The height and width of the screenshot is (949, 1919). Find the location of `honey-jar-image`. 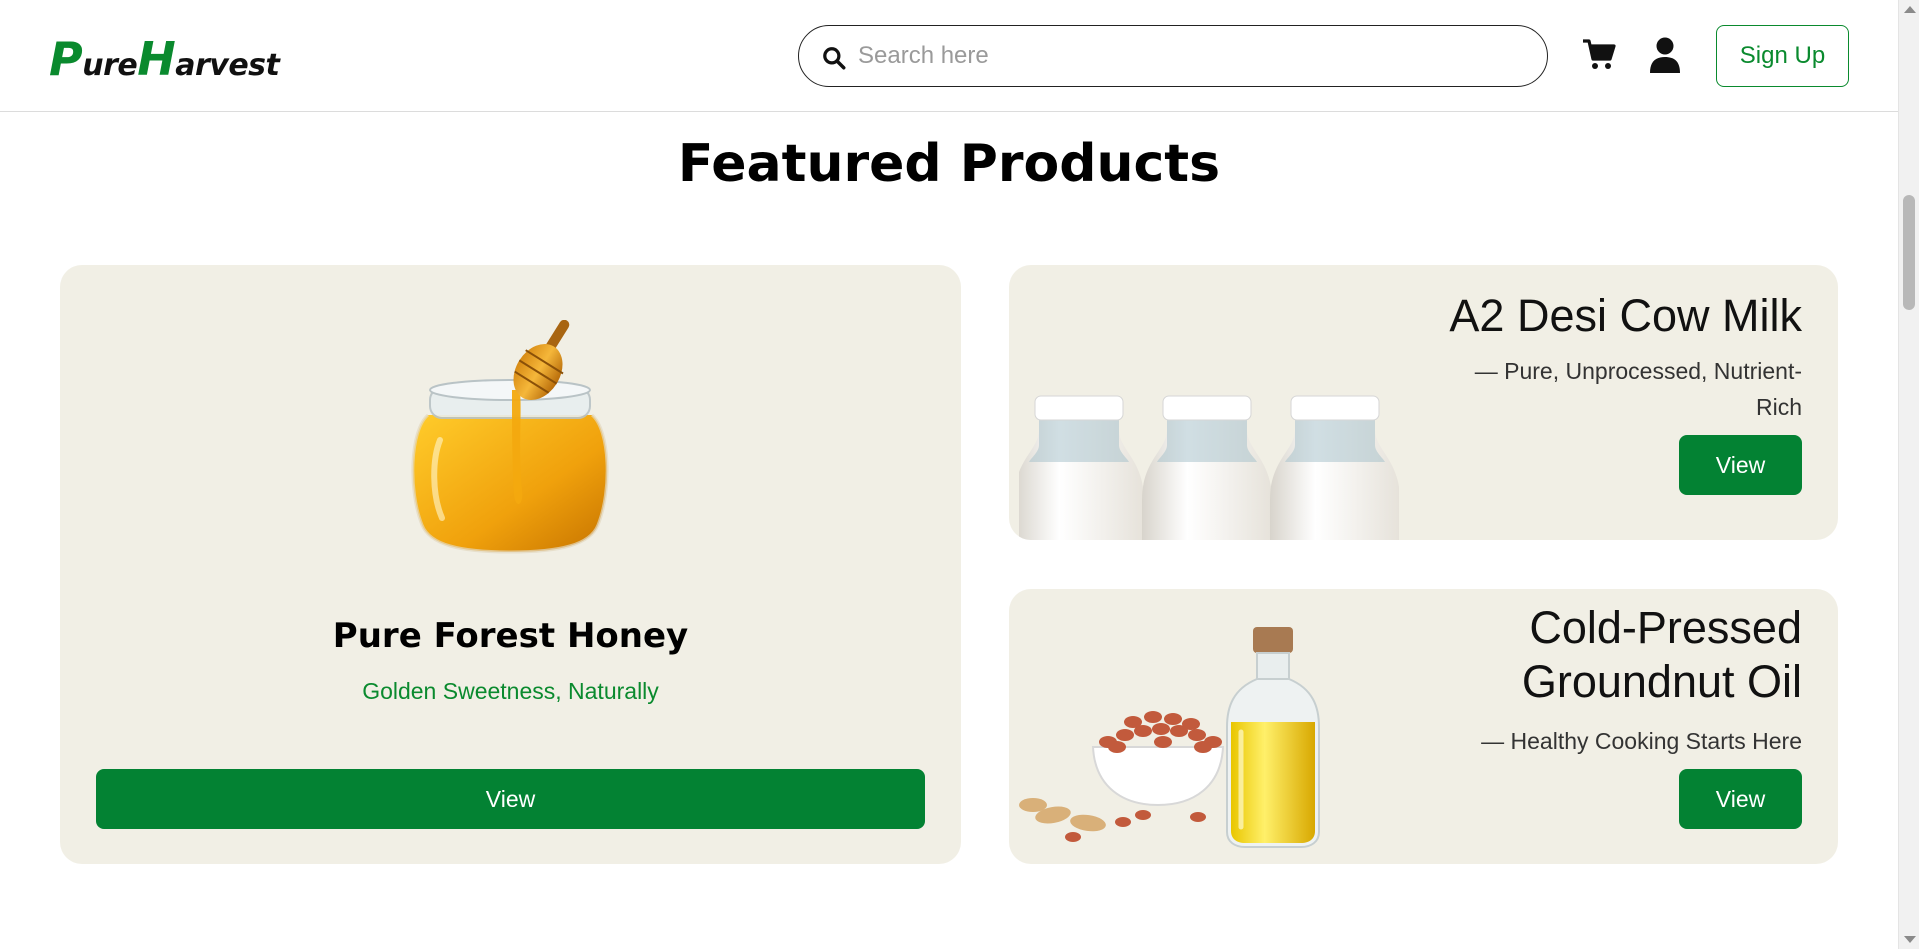

honey-jar-image is located at coordinates (510, 437).